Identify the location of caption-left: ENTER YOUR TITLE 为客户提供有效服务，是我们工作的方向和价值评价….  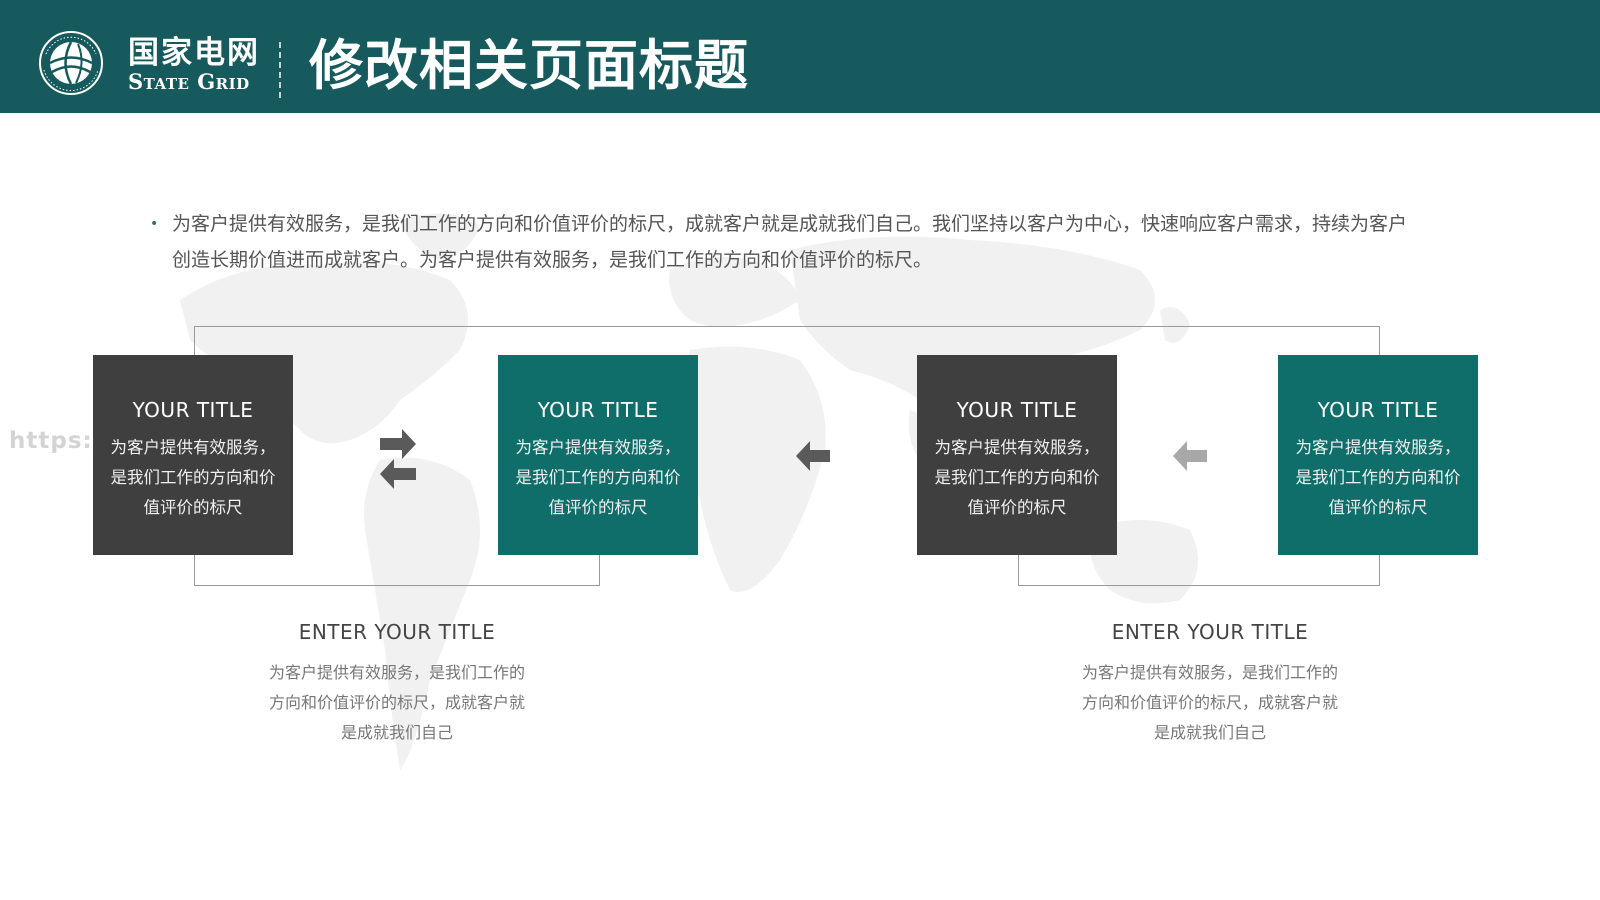
(397, 683).